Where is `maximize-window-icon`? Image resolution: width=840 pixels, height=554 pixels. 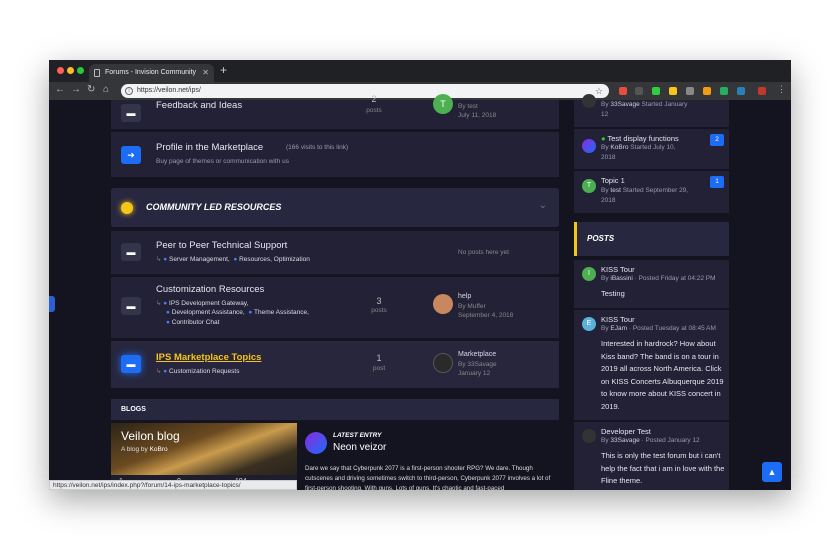 maximize-window-icon is located at coordinates (80, 70).